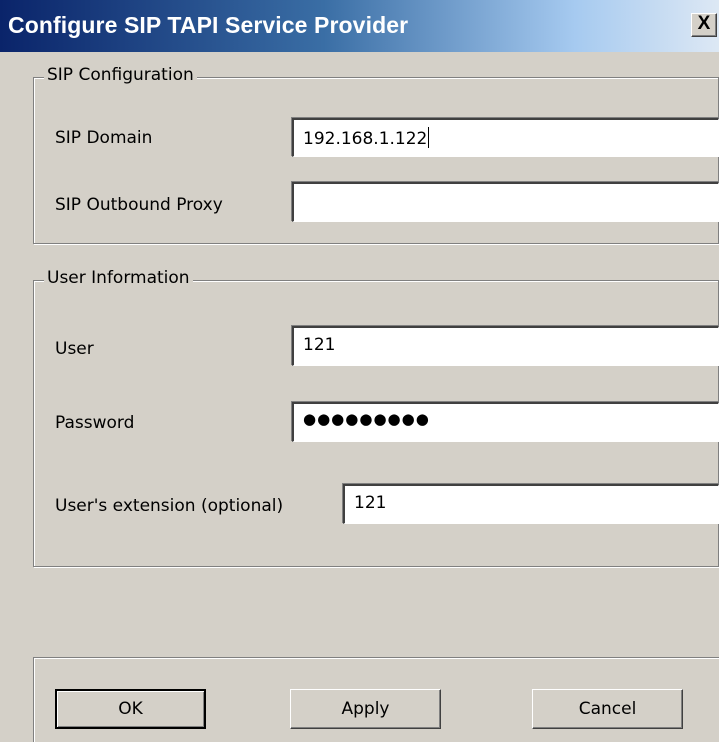 This screenshot has width=719, height=742. What do you see at coordinates (505, 202) in the screenshot?
I see `sip-outbound-proxy-input` at bounding box center [505, 202].